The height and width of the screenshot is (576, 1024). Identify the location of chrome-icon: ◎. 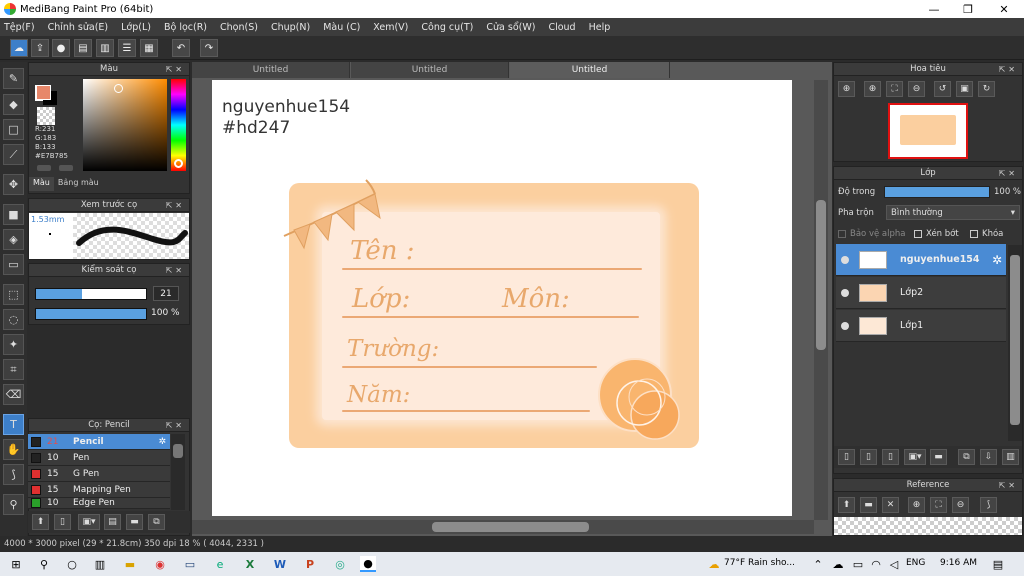
(340, 564).